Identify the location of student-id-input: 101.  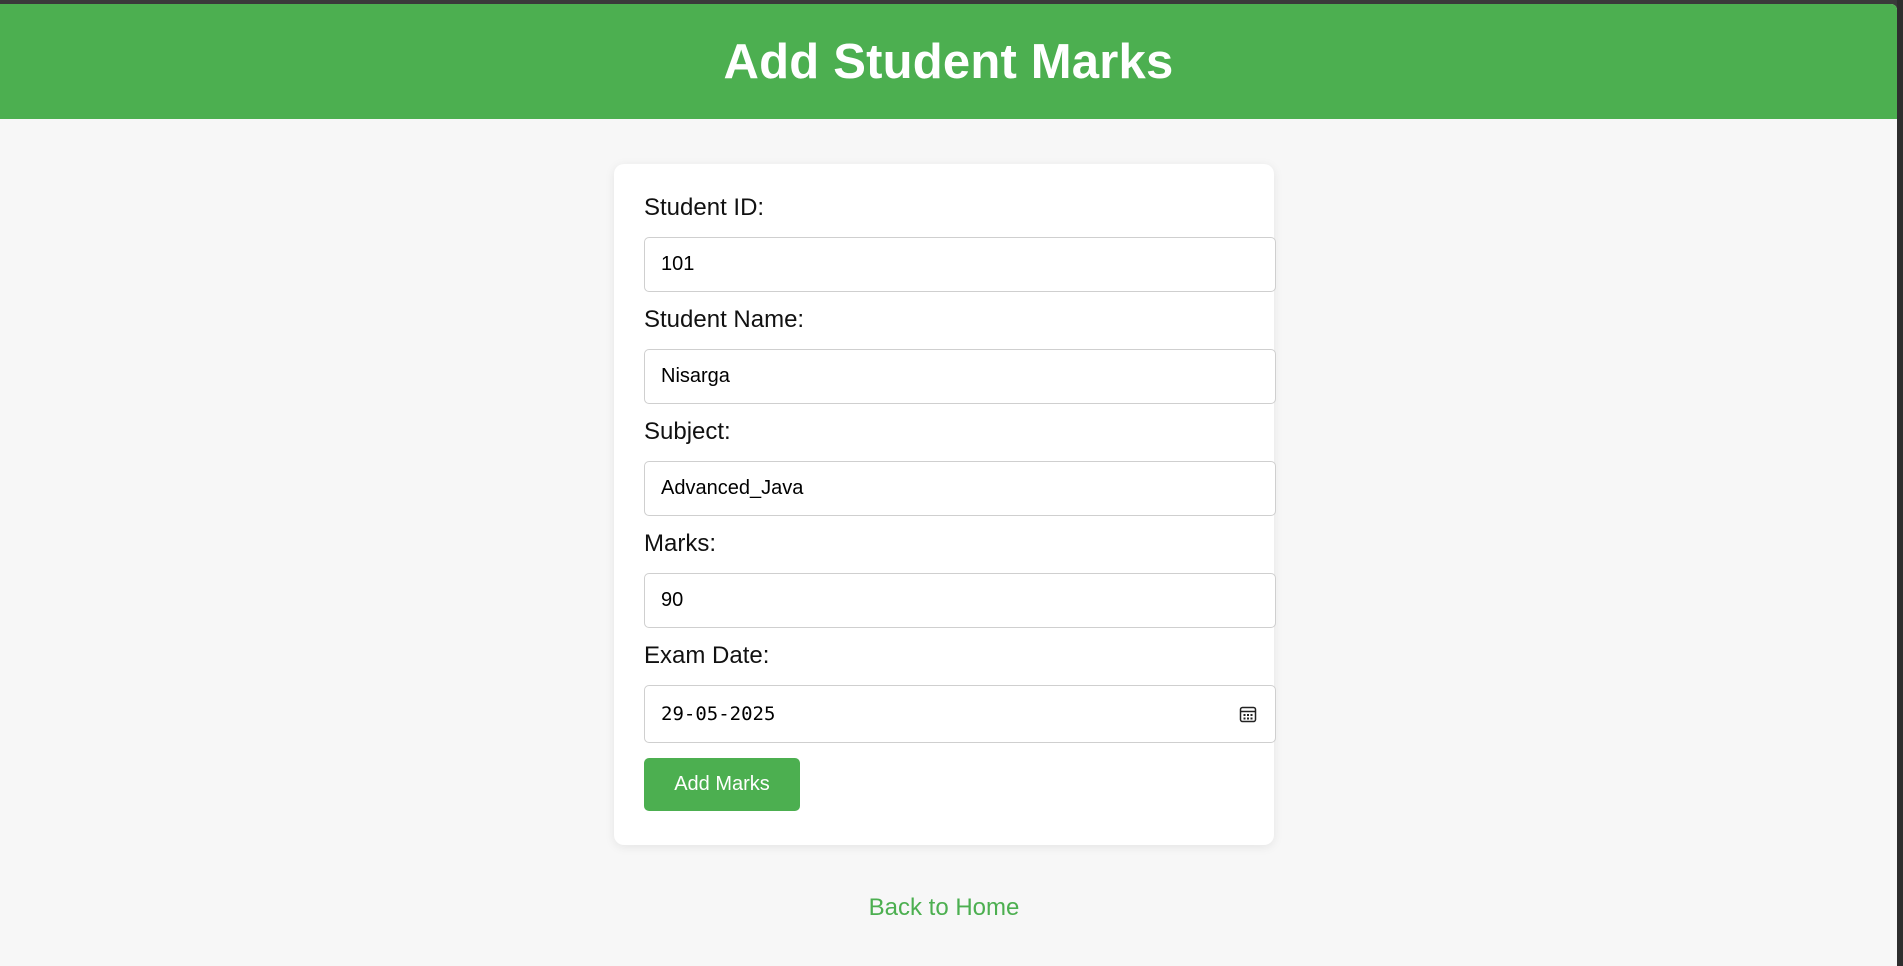
(960, 264).